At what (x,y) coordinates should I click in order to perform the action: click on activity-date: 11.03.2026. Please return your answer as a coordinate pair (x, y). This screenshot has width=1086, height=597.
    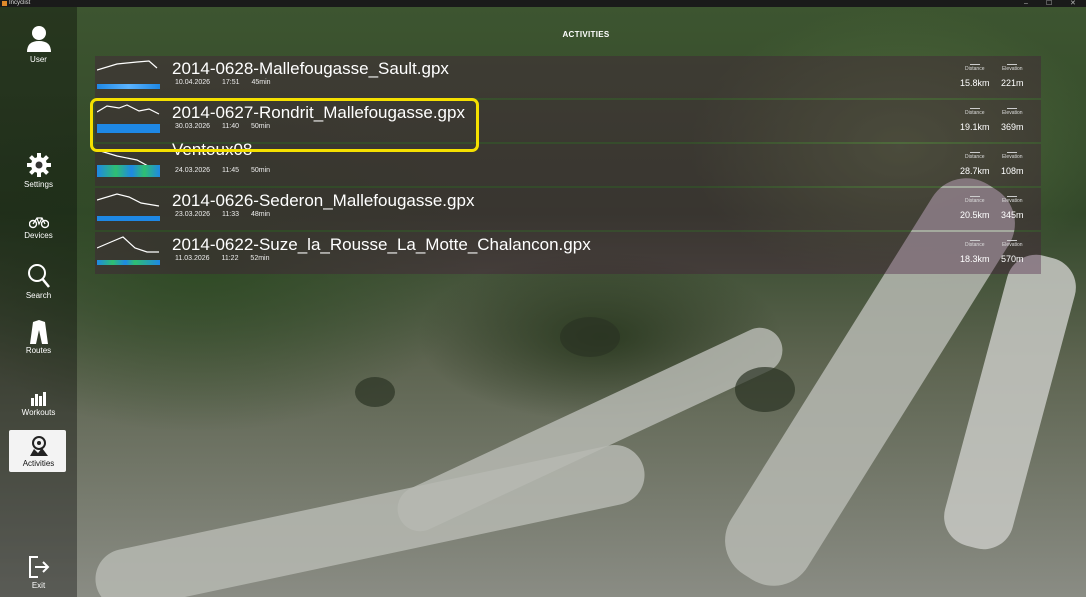
    Looking at the image, I should click on (192, 258).